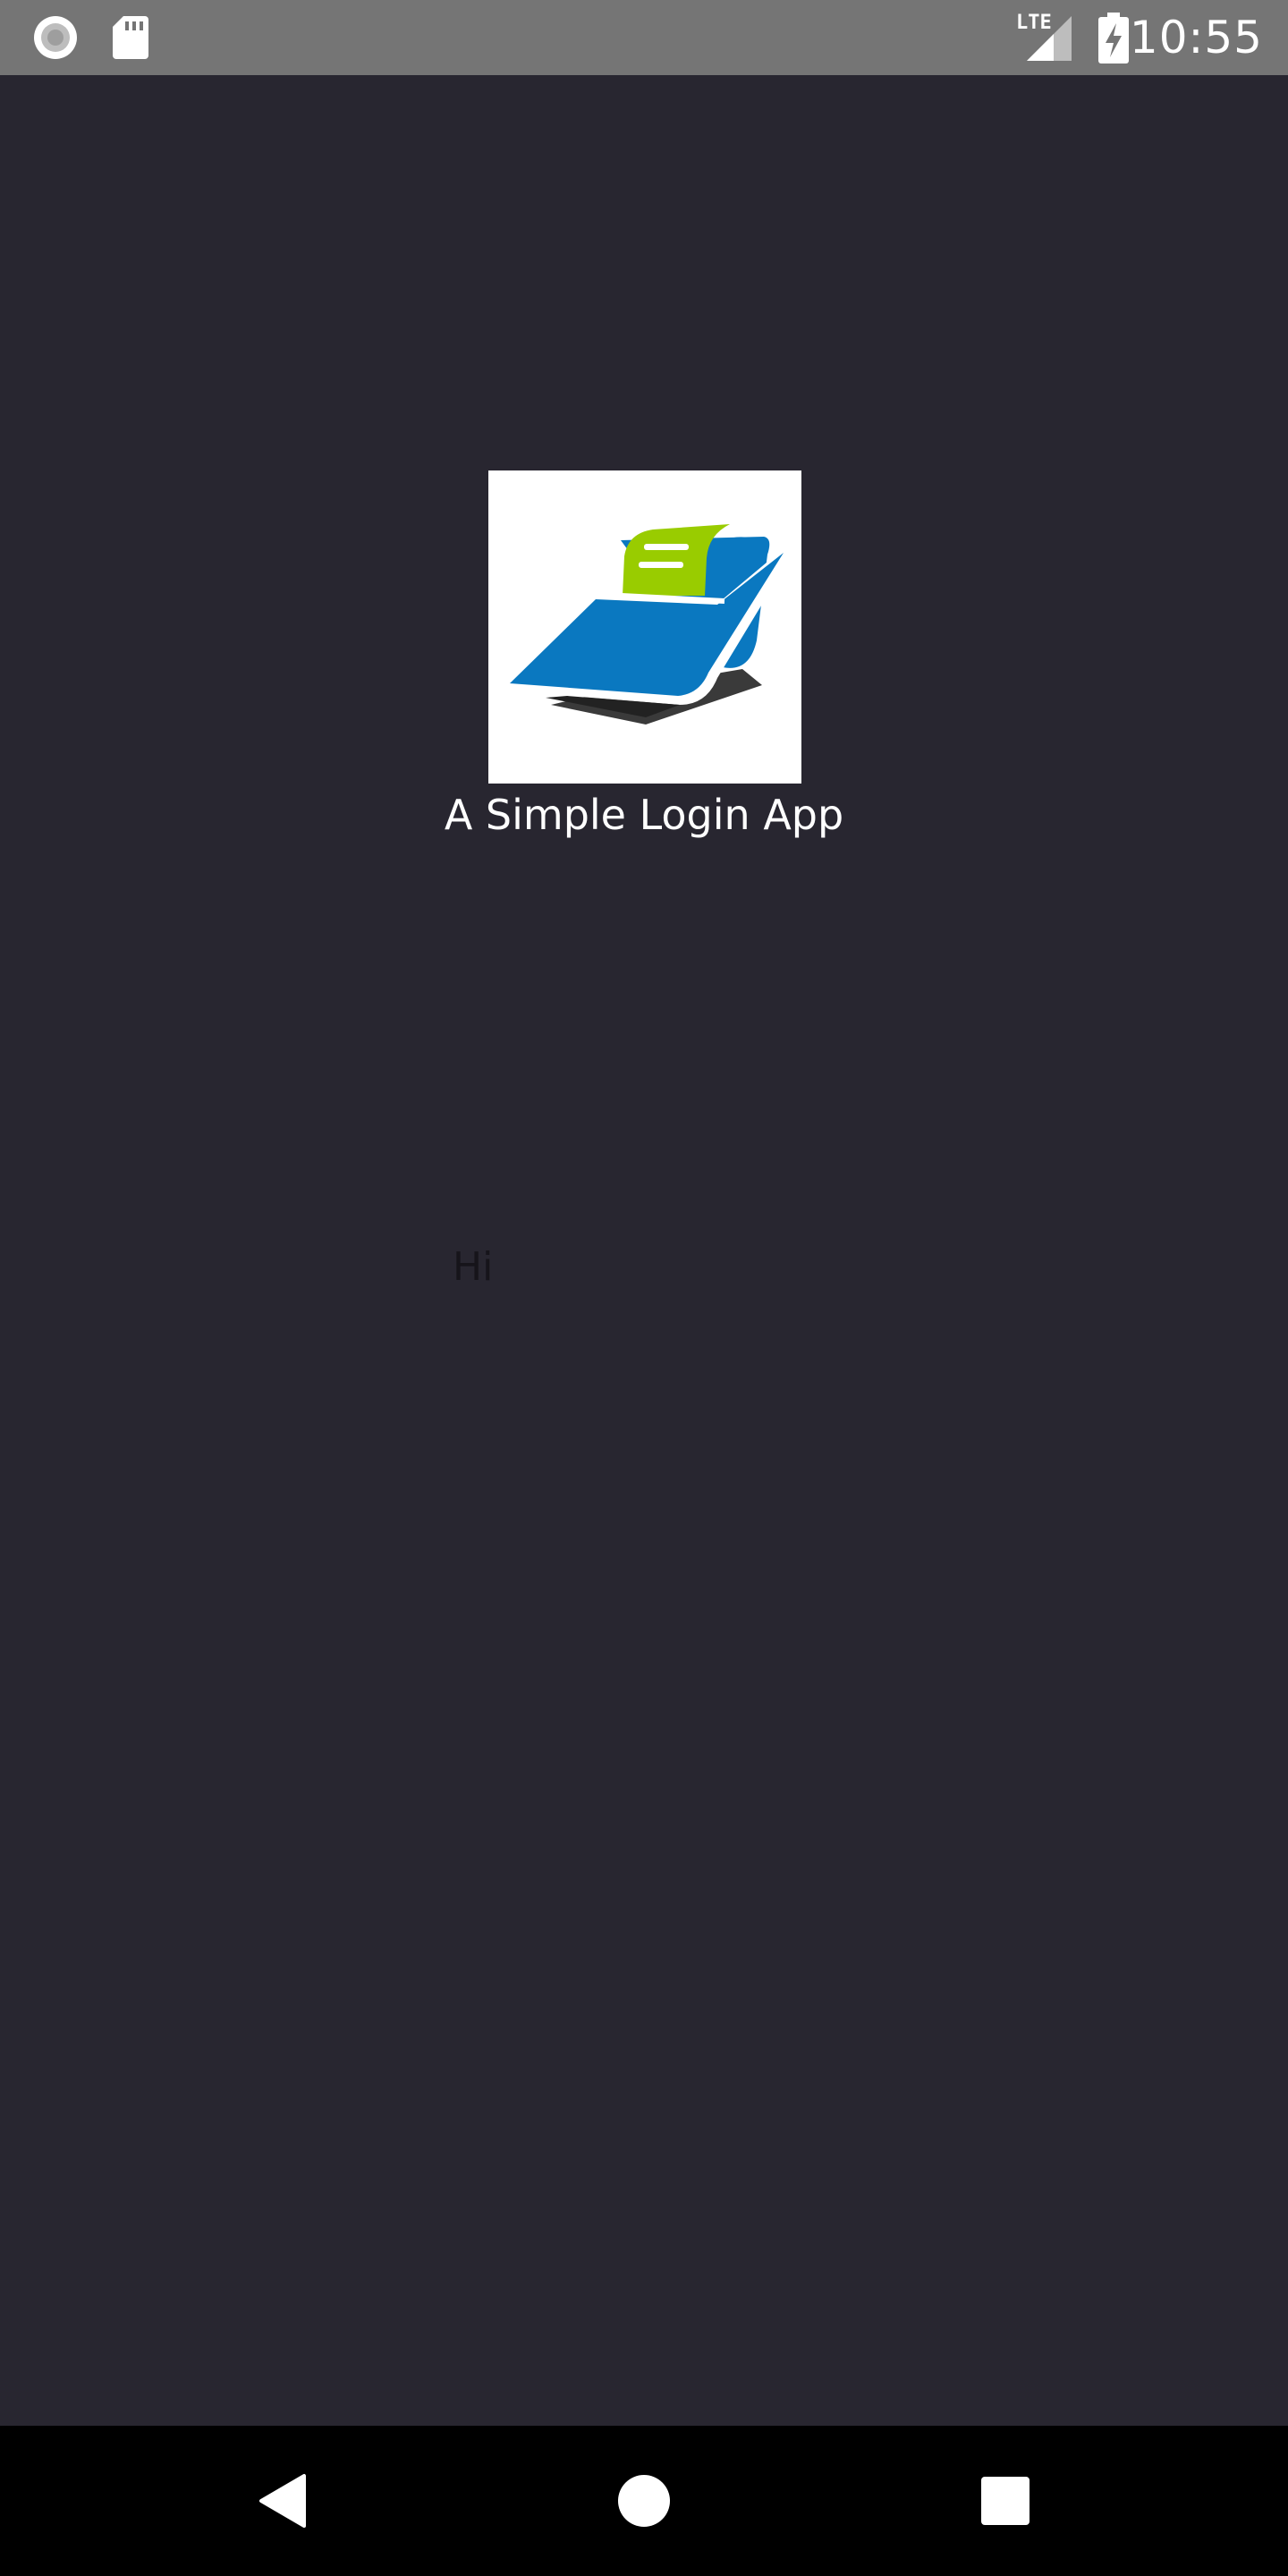 This screenshot has width=1288, height=2576. What do you see at coordinates (644, 815) in the screenshot?
I see `app-title: A Simple Login App` at bounding box center [644, 815].